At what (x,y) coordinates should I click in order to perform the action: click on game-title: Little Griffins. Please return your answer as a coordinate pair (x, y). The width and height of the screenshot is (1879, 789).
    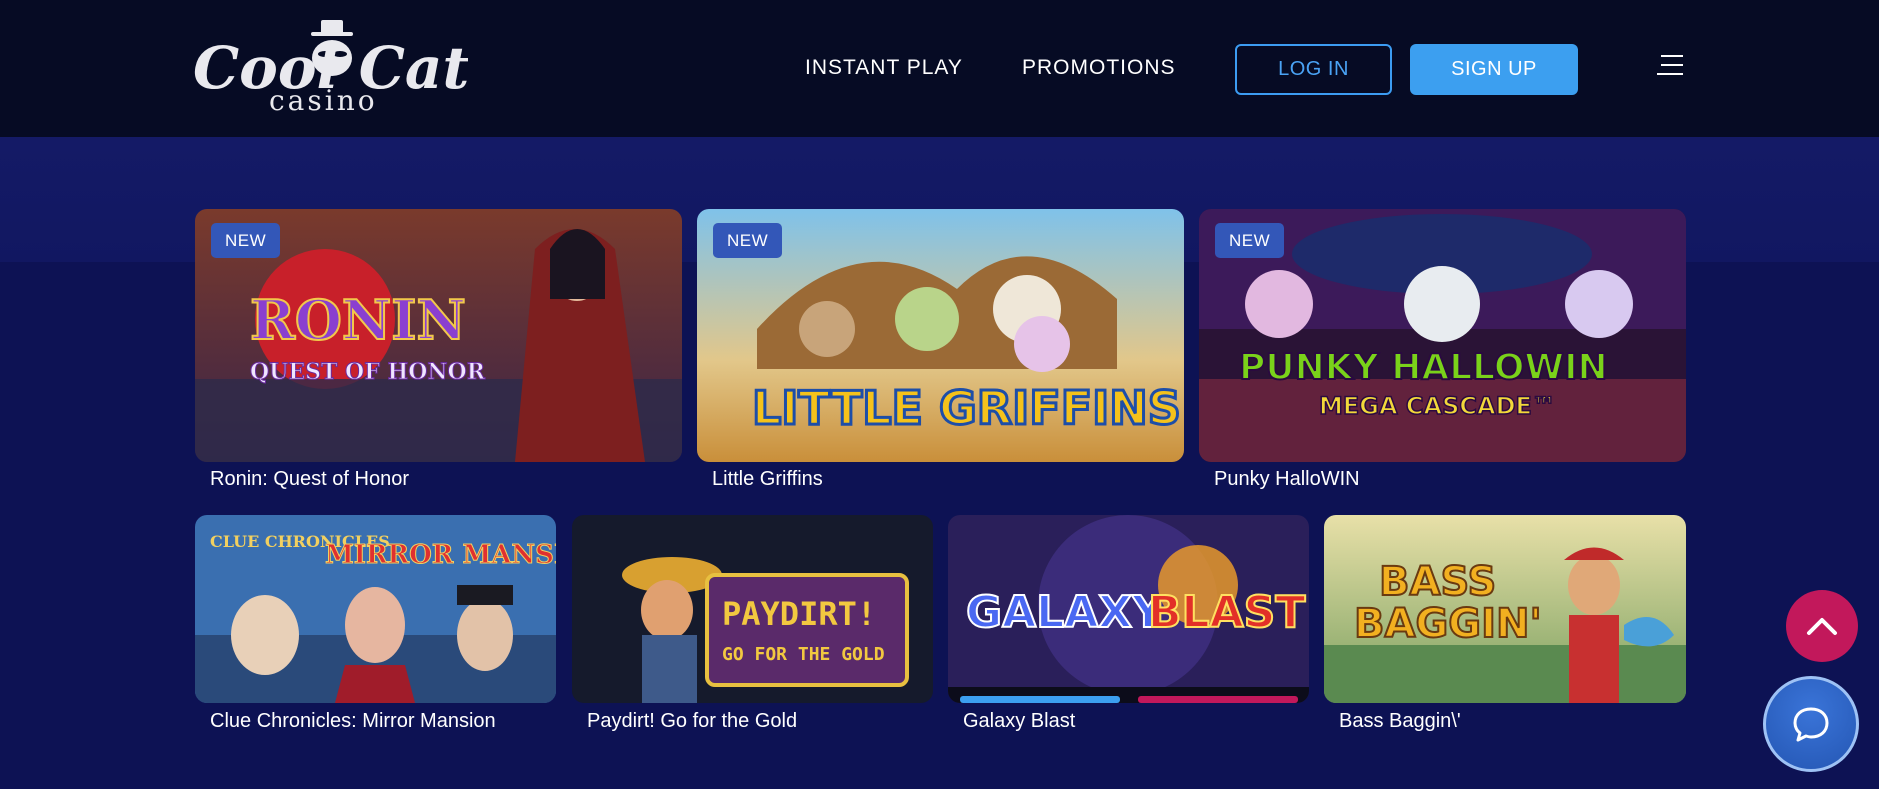
    Looking at the image, I should click on (767, 479).